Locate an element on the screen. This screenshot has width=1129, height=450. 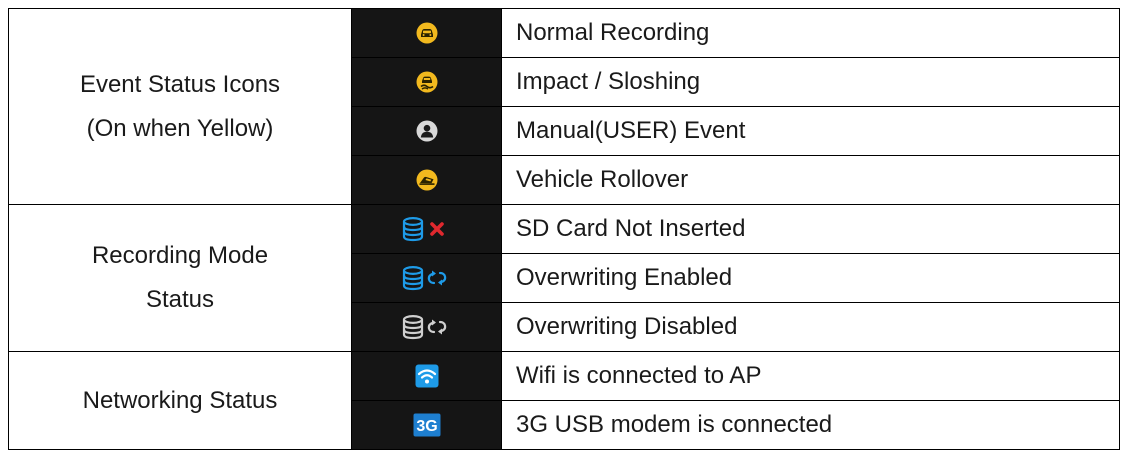
car-event-icon is located at coordinates (426, 33).